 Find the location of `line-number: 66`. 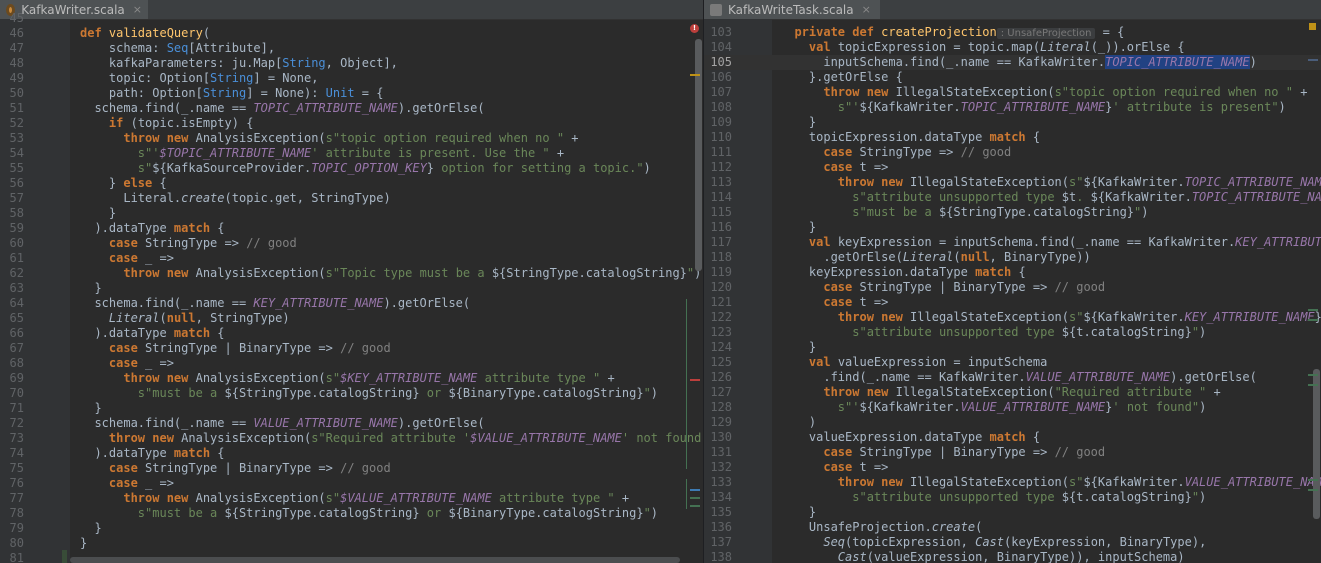

line-number: 66 is located at coordinates (12, 333).